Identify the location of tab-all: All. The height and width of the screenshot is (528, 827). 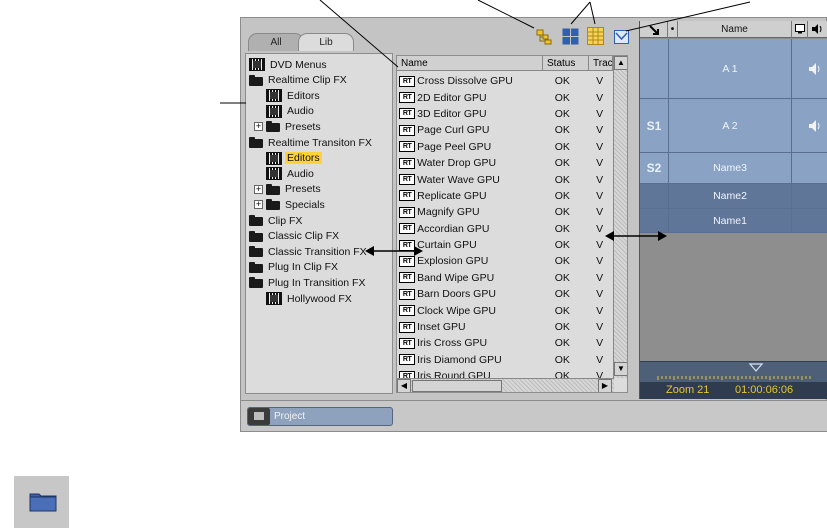
(276, 42).